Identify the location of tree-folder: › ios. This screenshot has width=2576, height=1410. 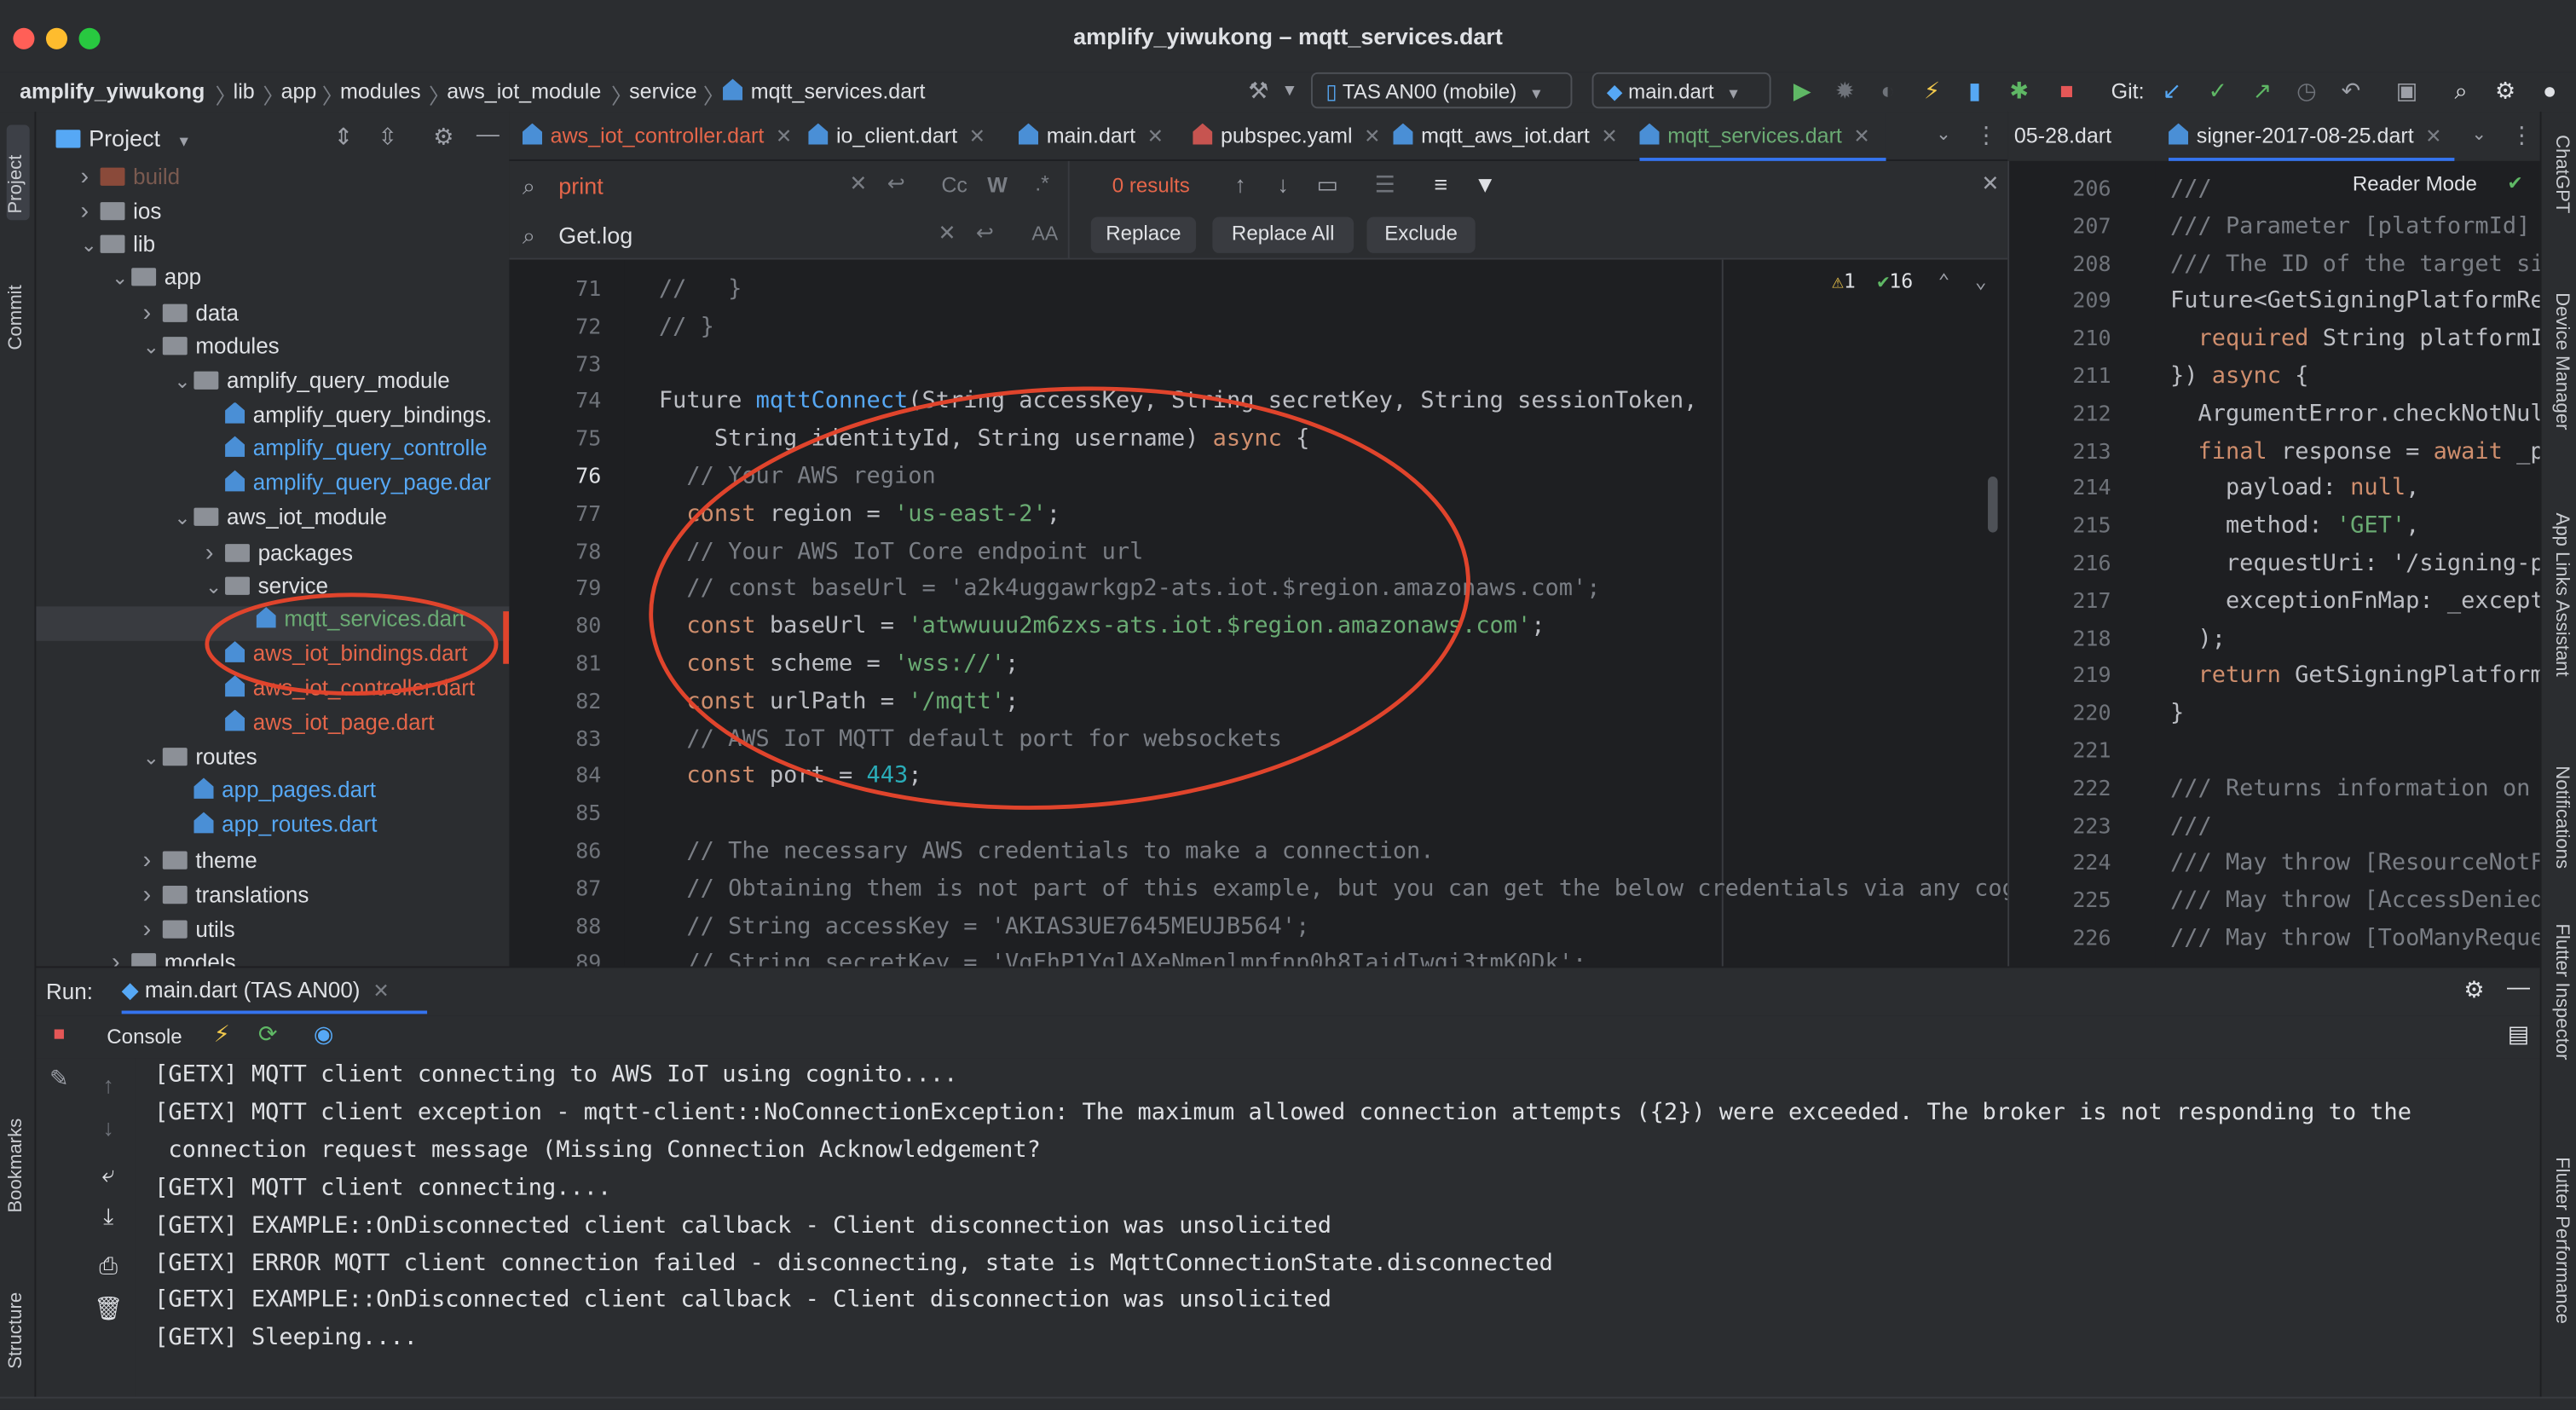
(120, 214).